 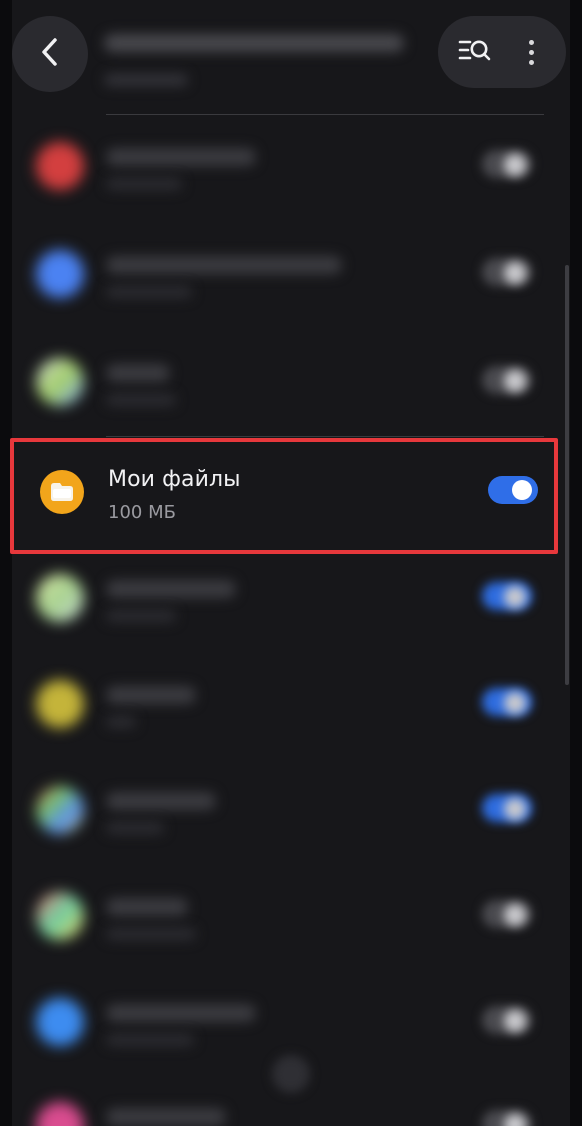 What do you see at coordinates (142, 512) in the screenshot?
I see `app-size: 100 МБ` at bounding box center [142, 512].